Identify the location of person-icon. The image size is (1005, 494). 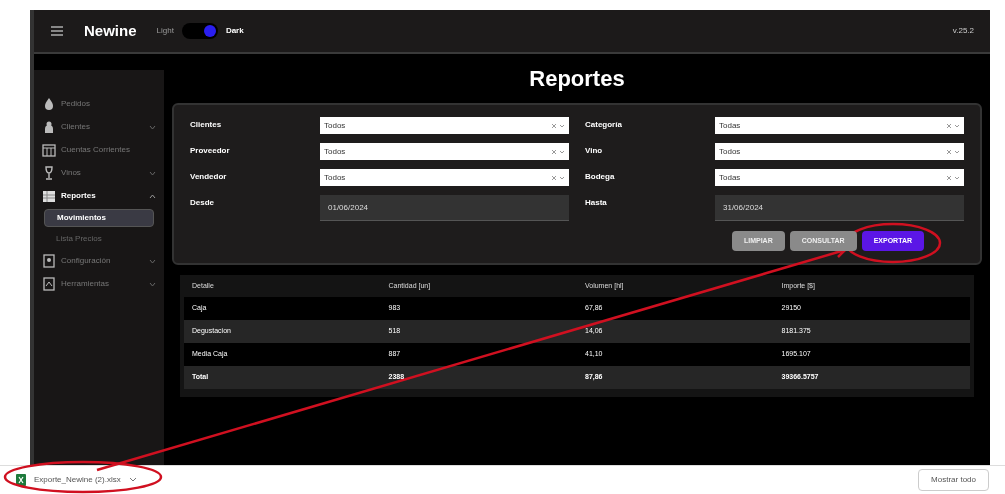
(49, 127).